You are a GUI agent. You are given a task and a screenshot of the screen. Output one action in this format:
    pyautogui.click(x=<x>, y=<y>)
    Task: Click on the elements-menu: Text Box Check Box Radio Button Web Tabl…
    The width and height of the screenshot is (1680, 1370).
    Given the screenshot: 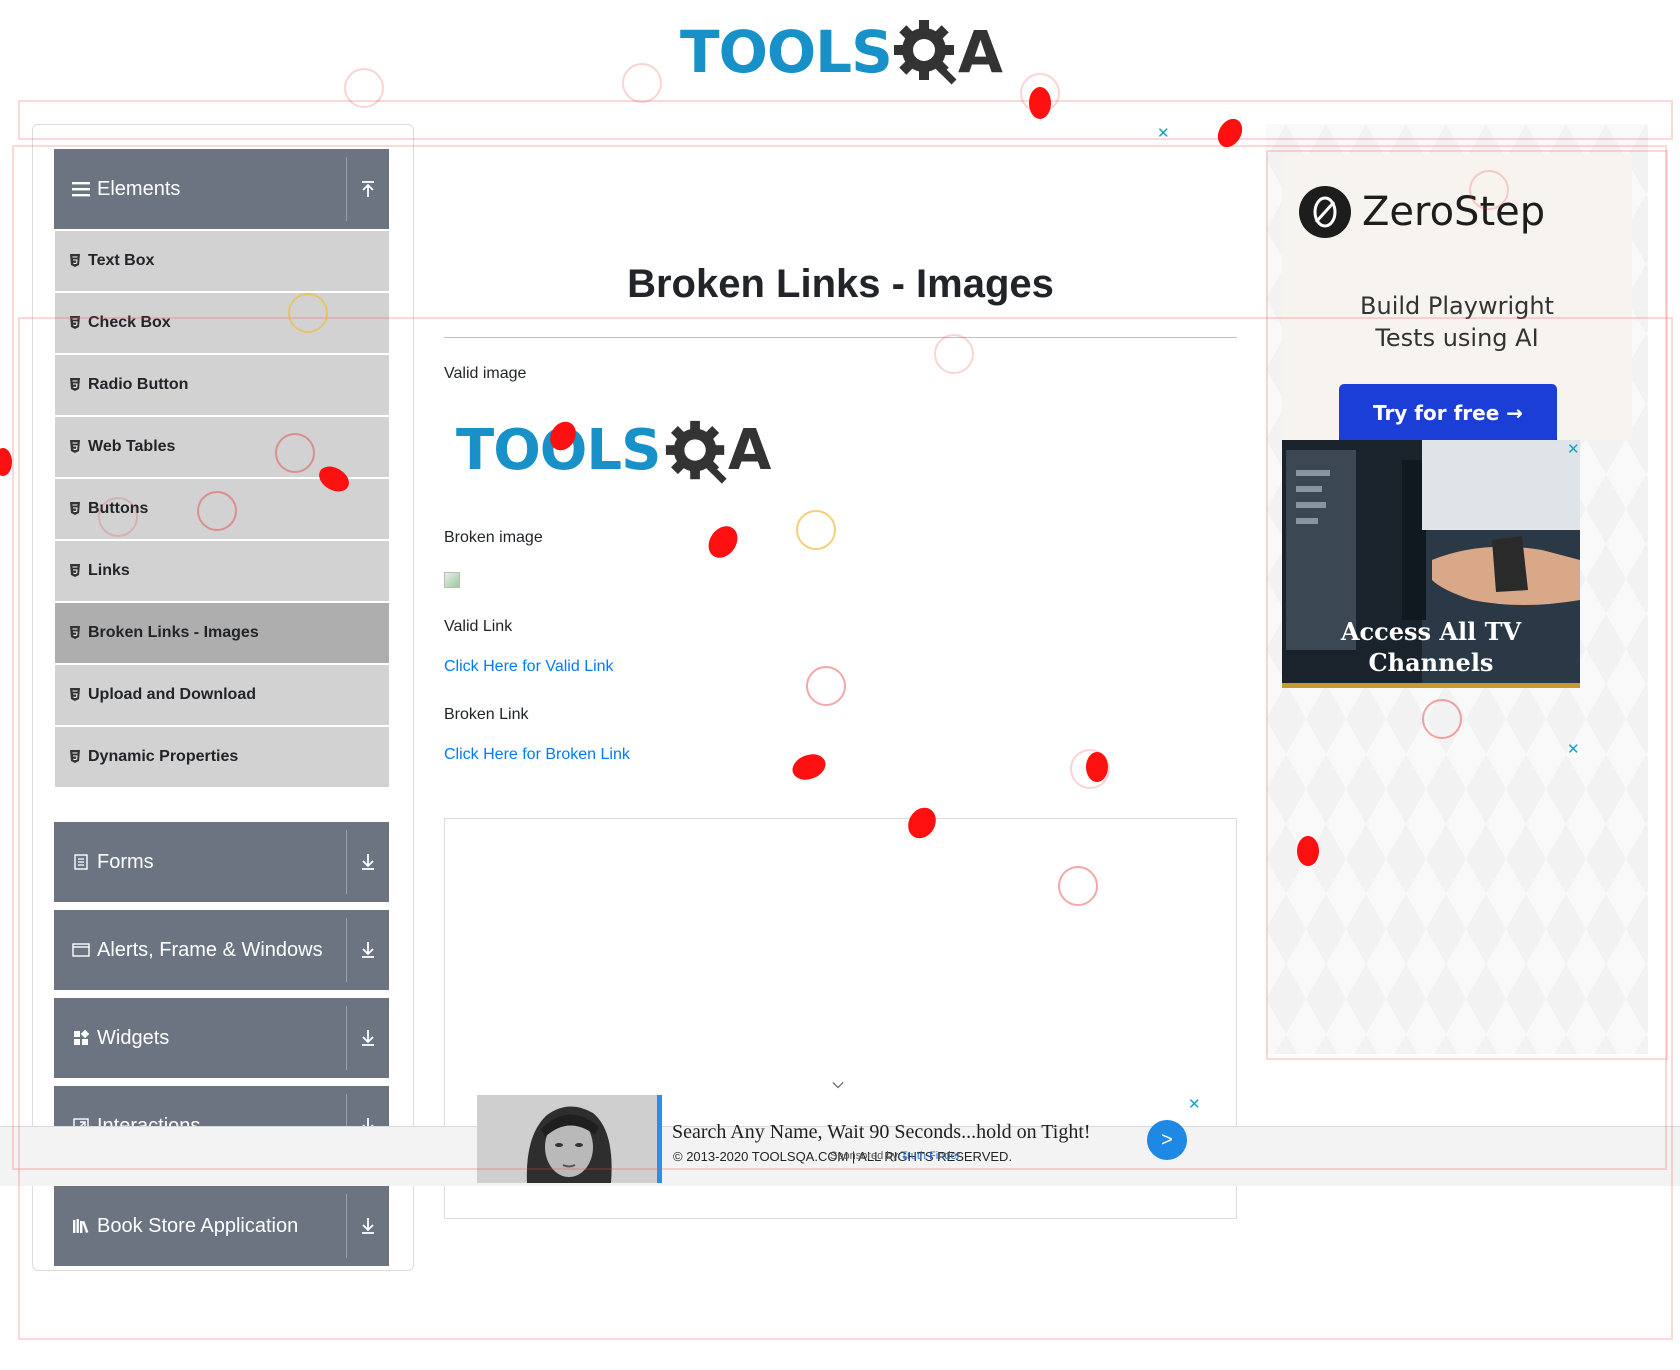 What is the action you would take?
    pyautogui.click(x=222, y=510)
    